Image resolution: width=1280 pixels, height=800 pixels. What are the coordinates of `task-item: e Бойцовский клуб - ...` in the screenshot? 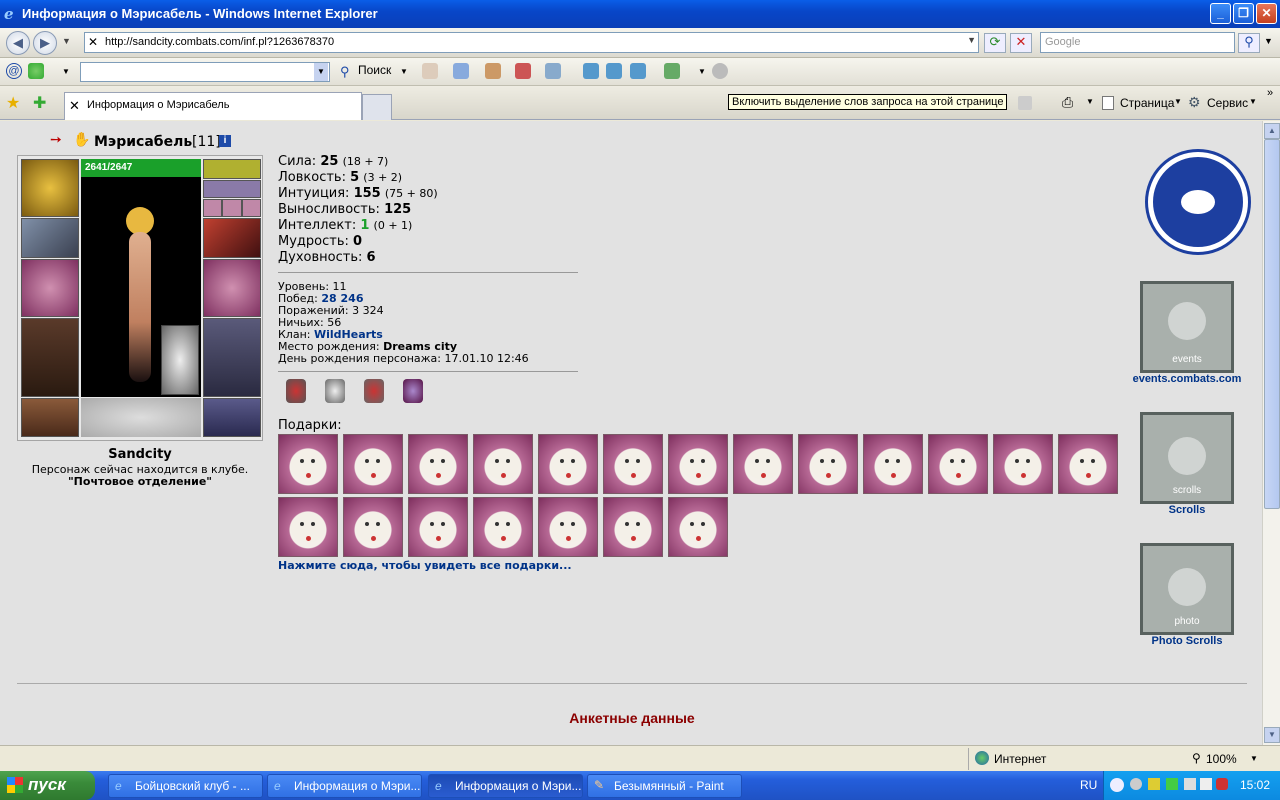 It's located at (185, 786).